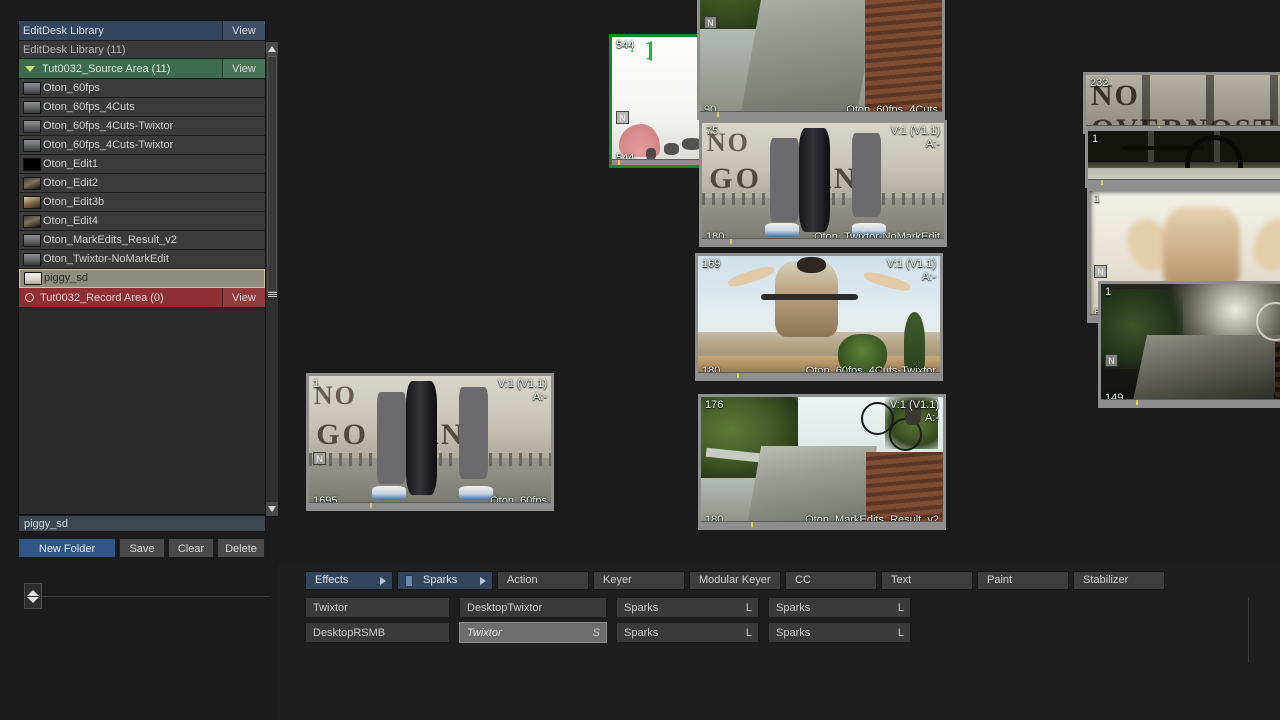  Describe the element at coordinates (533, 632) in the screenshot. I see `effects-slot: Twixtor S` at that location.